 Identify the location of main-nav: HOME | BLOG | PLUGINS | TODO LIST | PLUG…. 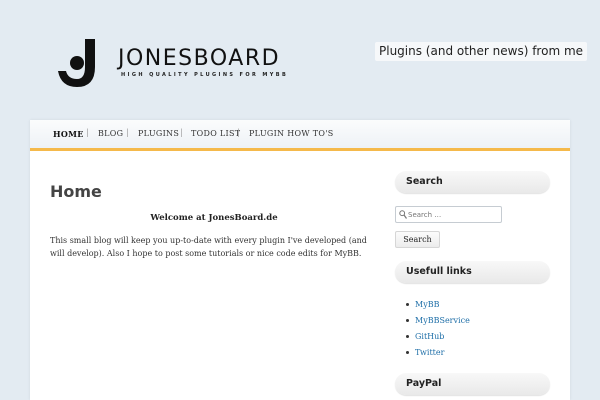
(300, 135).